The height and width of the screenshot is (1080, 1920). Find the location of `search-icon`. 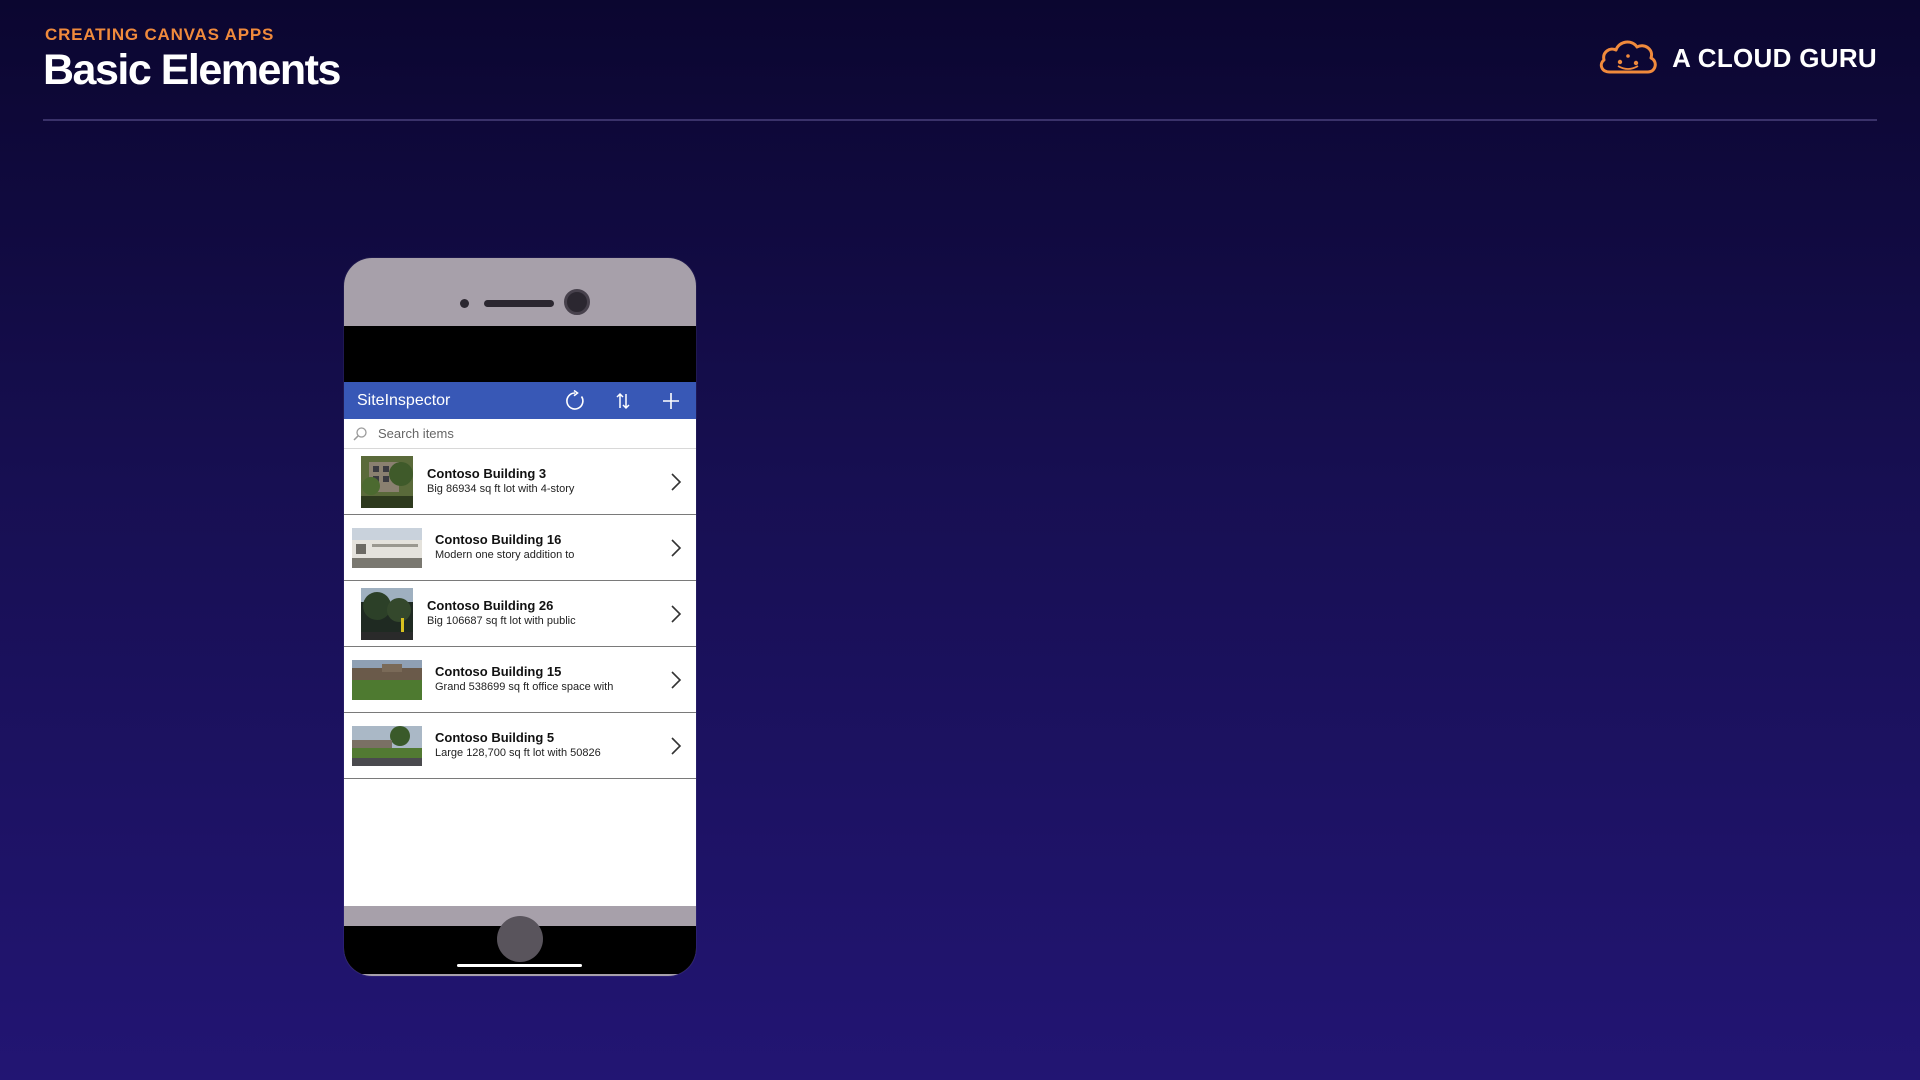

search-icon is located at coordinates (360, 433).